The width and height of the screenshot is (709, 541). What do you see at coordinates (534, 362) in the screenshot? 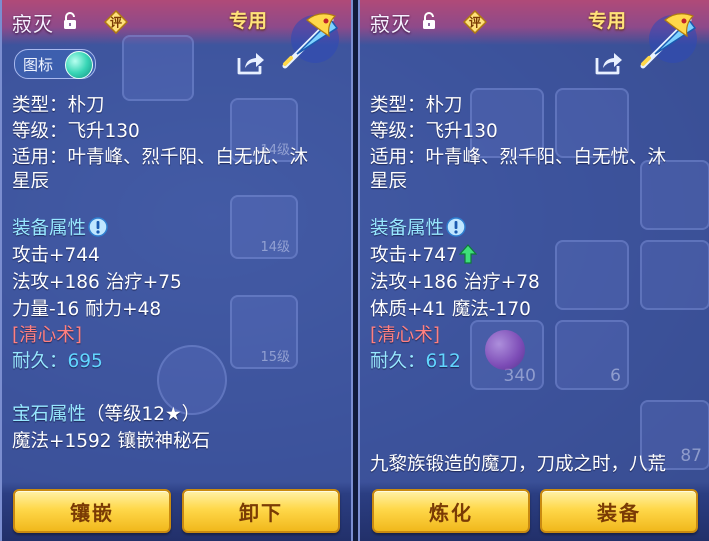
I see `durability: 耐久：612` at bounding box center [534, 362].